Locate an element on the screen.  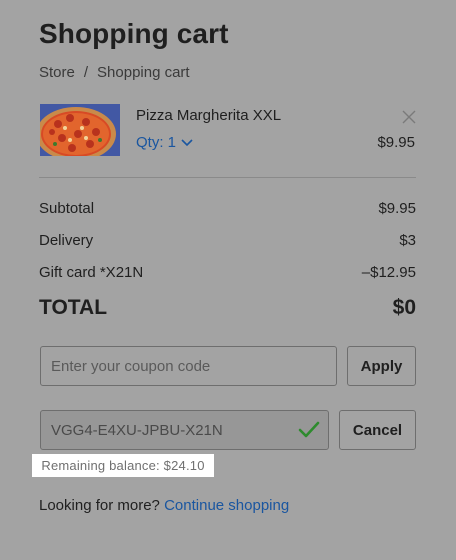
total-value: $0 is located at coordinates (404, 307).